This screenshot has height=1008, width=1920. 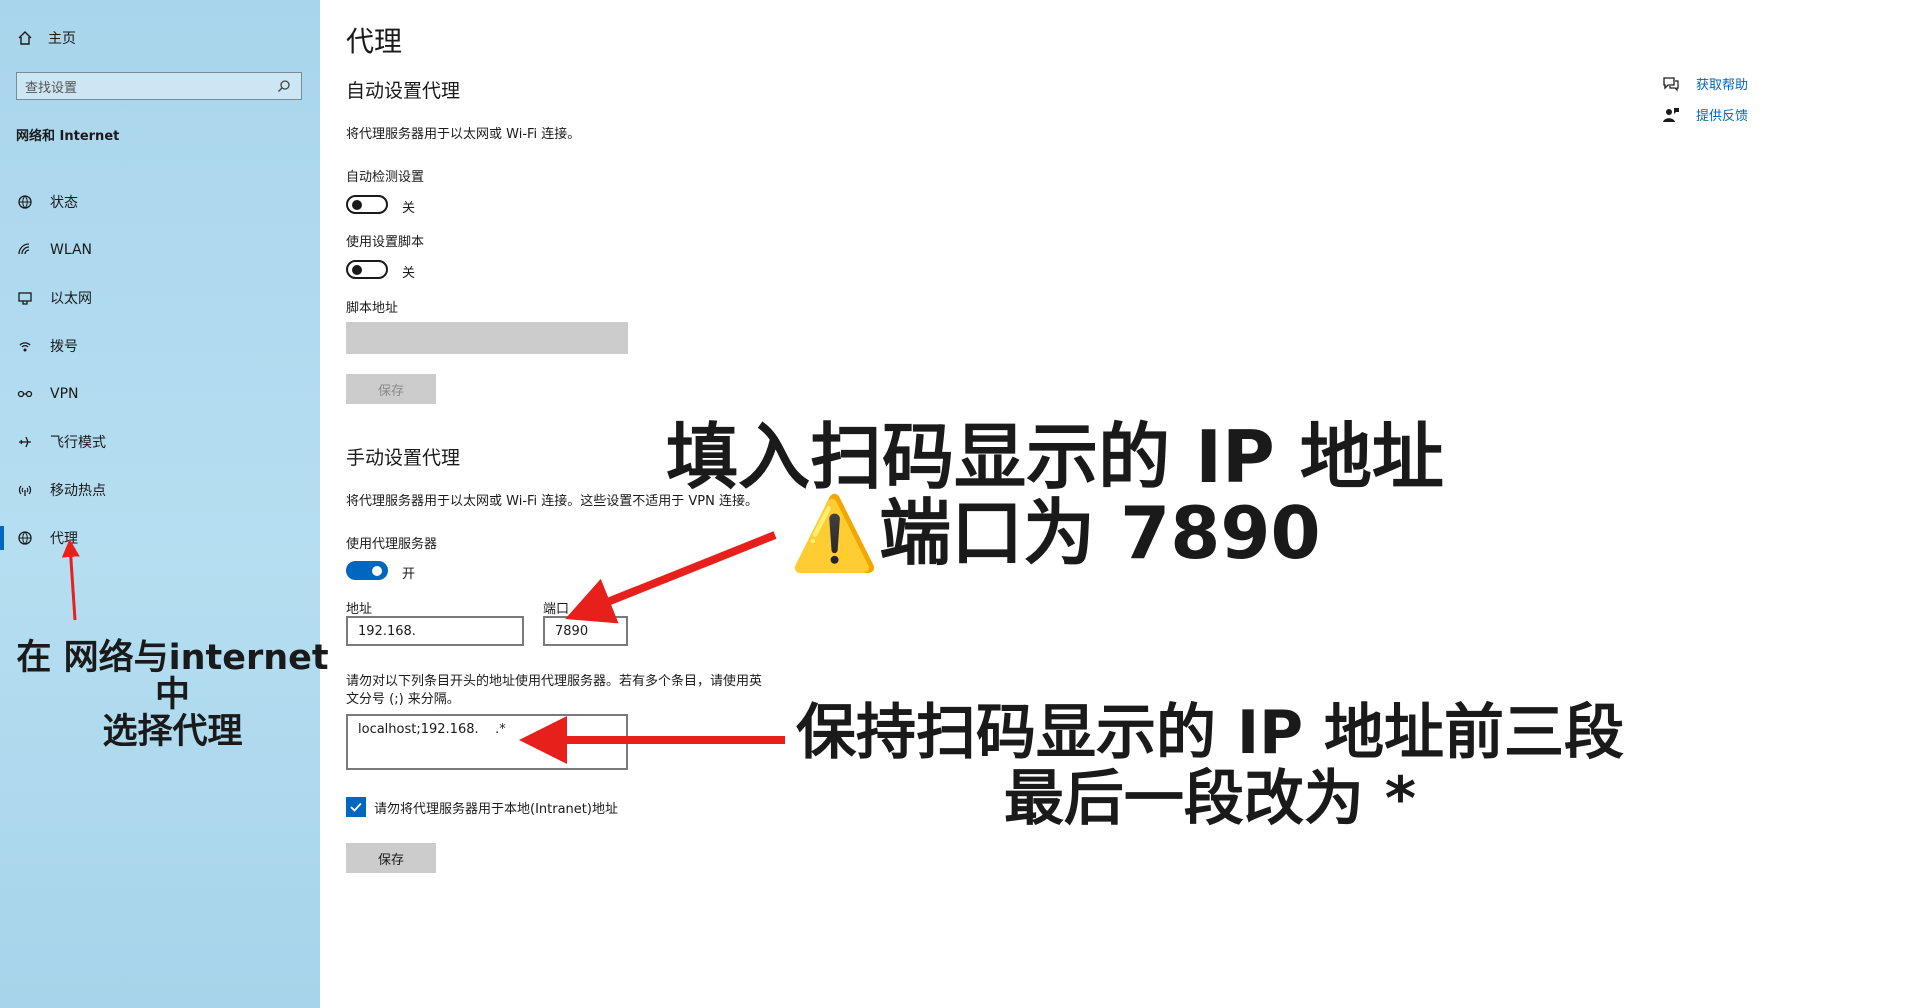 What do you see at coordinates (70, 580) in the screenshot?
I see `arrow-to-proxy-item` at bounding box center [70, 580].